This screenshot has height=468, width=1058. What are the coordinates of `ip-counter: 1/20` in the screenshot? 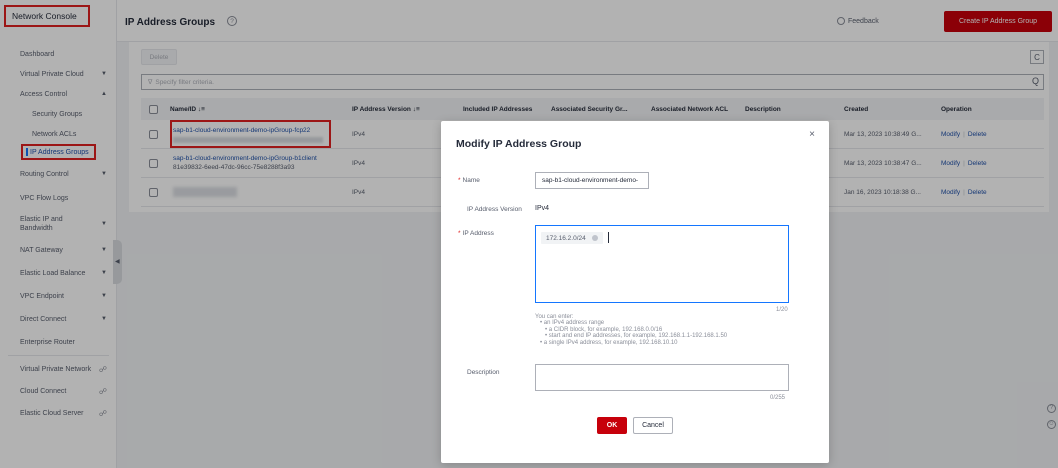 It's located at (782, 310).